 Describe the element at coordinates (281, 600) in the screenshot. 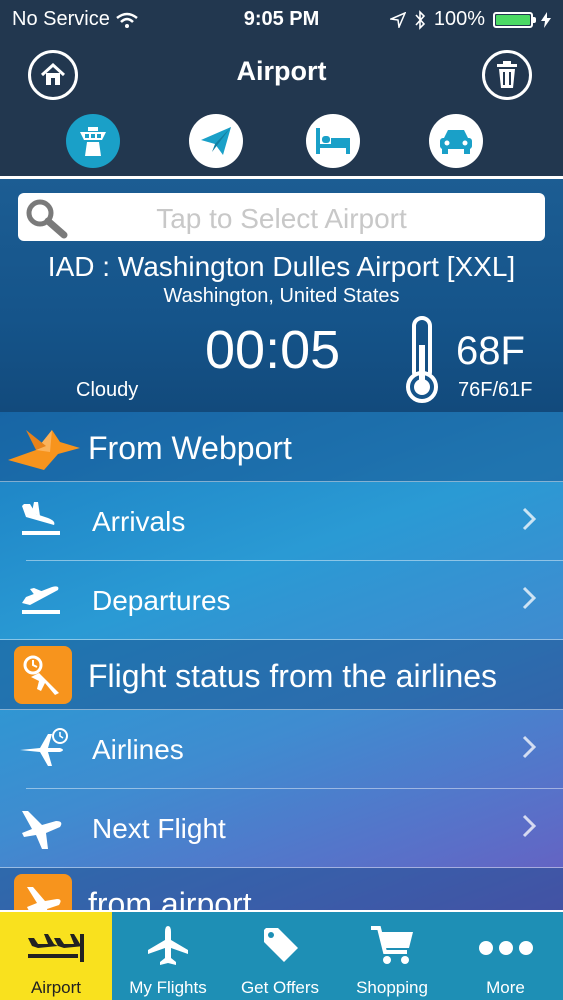

I see `departures-row: Departures` at that location.